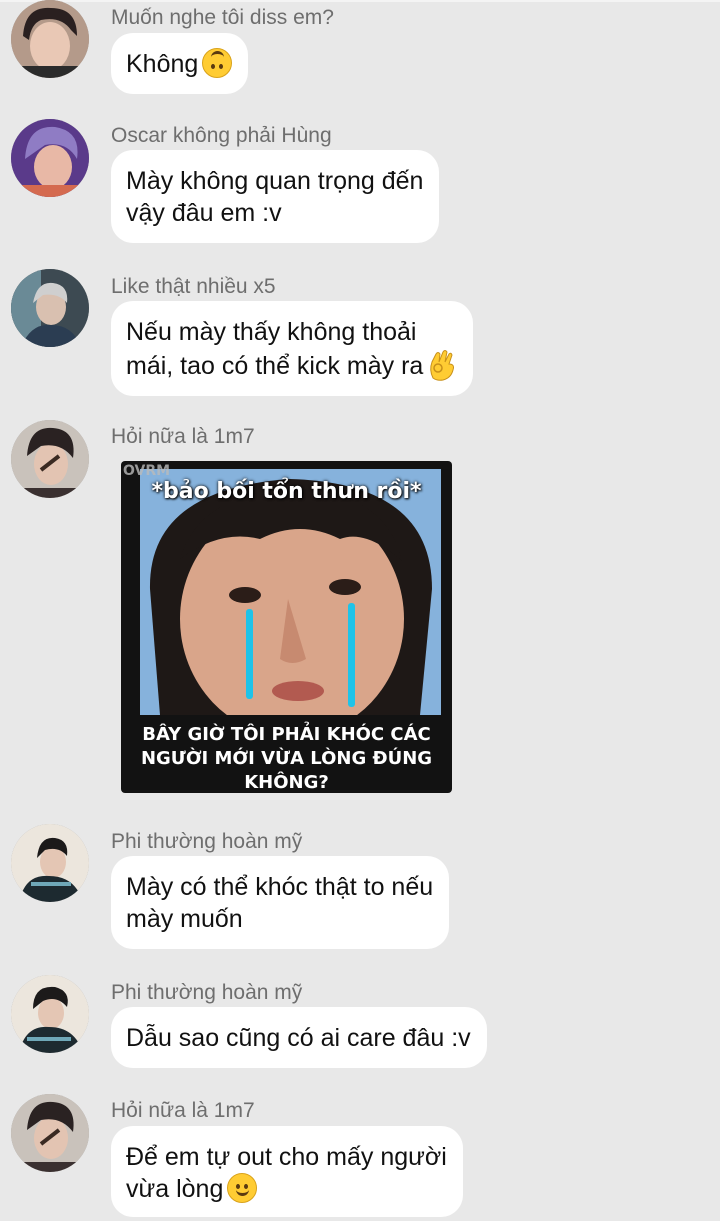 Image resolution: width=720 pixels, height=1221 pixels. What do you see at coordinates (242, 1188) in the screenshot?
I see `smiling-face-emoji-icon` at bounding box center [242, 1188].